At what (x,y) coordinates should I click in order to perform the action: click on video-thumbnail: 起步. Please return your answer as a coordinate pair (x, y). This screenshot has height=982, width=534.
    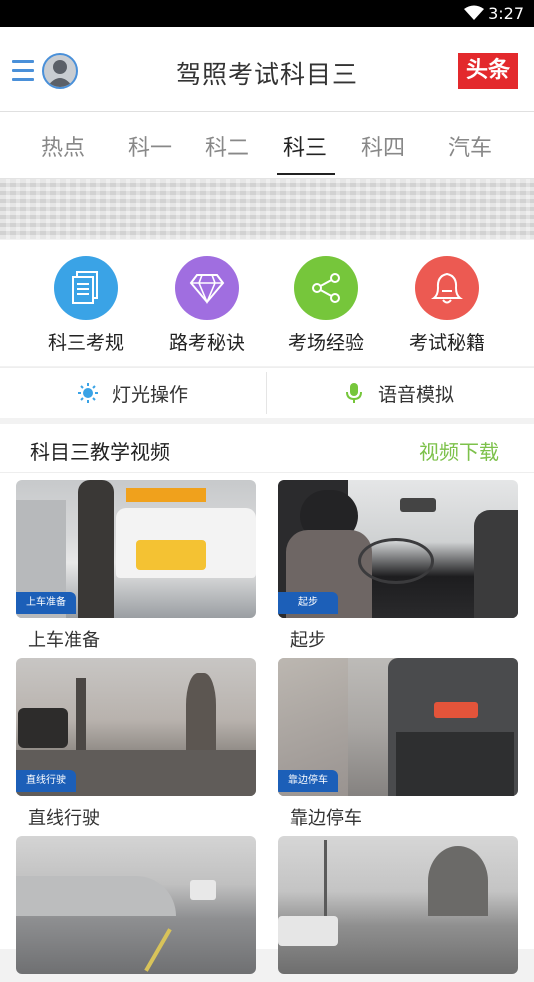
    Looking at the image, I should click on (398, 549).